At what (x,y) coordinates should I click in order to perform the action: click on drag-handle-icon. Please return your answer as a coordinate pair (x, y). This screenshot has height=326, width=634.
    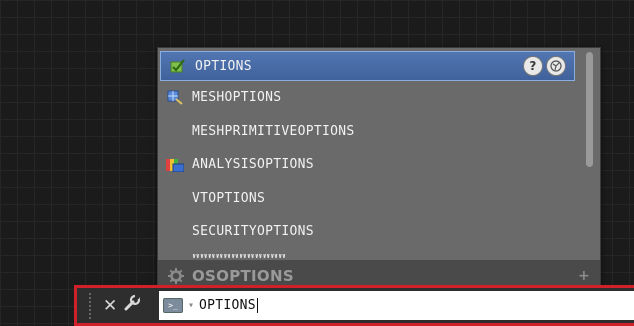
    Looking at the image, I should click on (93, 305).